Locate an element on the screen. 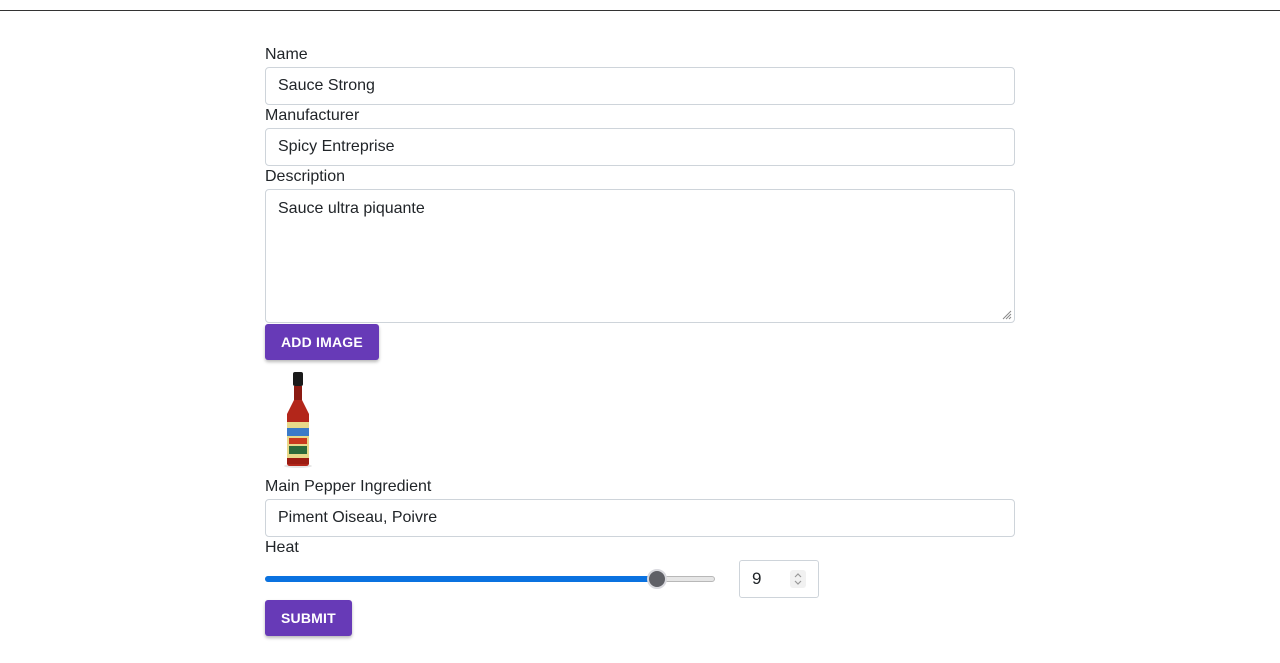 Image resolution: width=1280 pixels, height=663 pixels. spinner-arrows-icon is located at coordinates (798, 579).